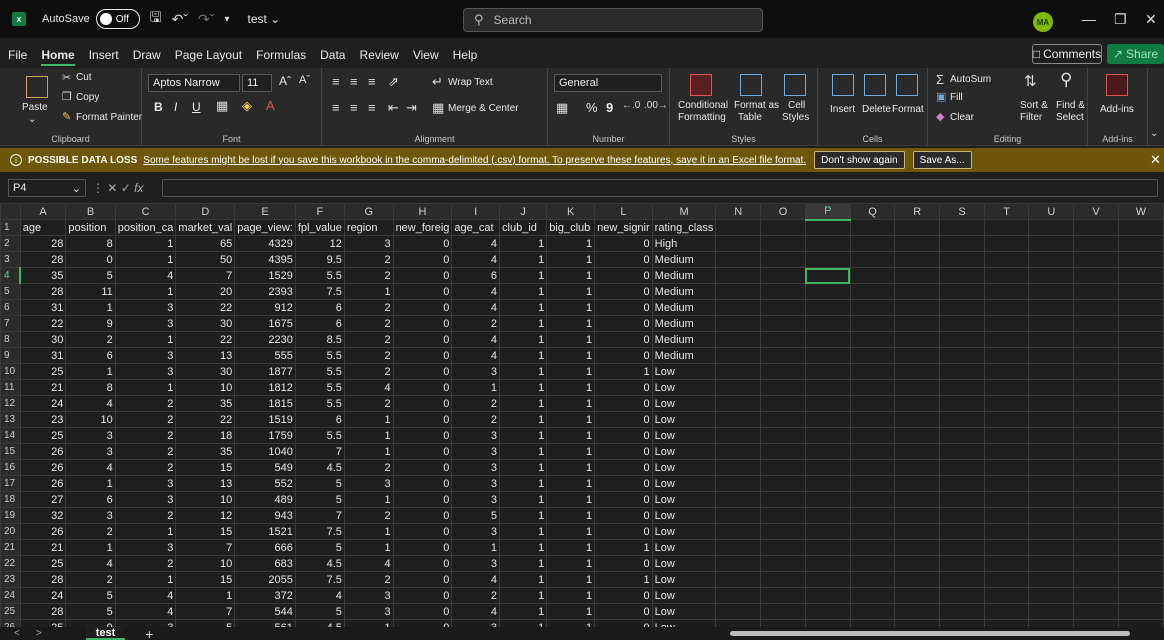  Describe the element at coordinates (265, 451) in the screenshot. I see `cell-e15: 1040` at that location.